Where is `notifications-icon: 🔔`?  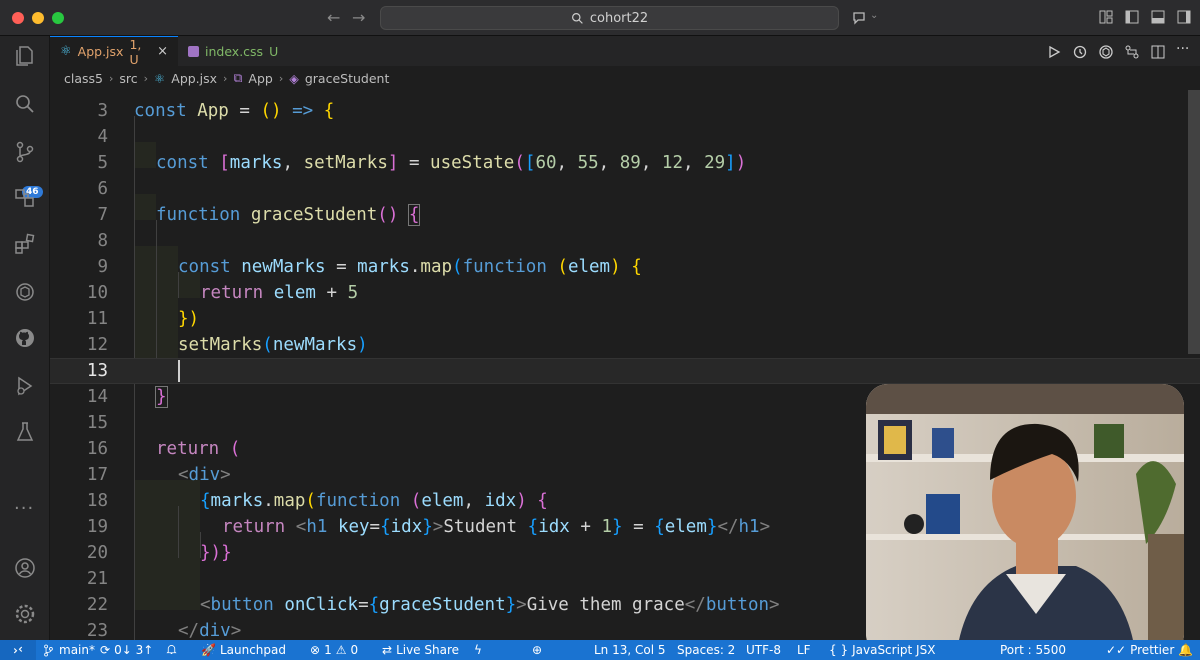
notifications-icon: 🔔 is located at coordinates (1185, 650).